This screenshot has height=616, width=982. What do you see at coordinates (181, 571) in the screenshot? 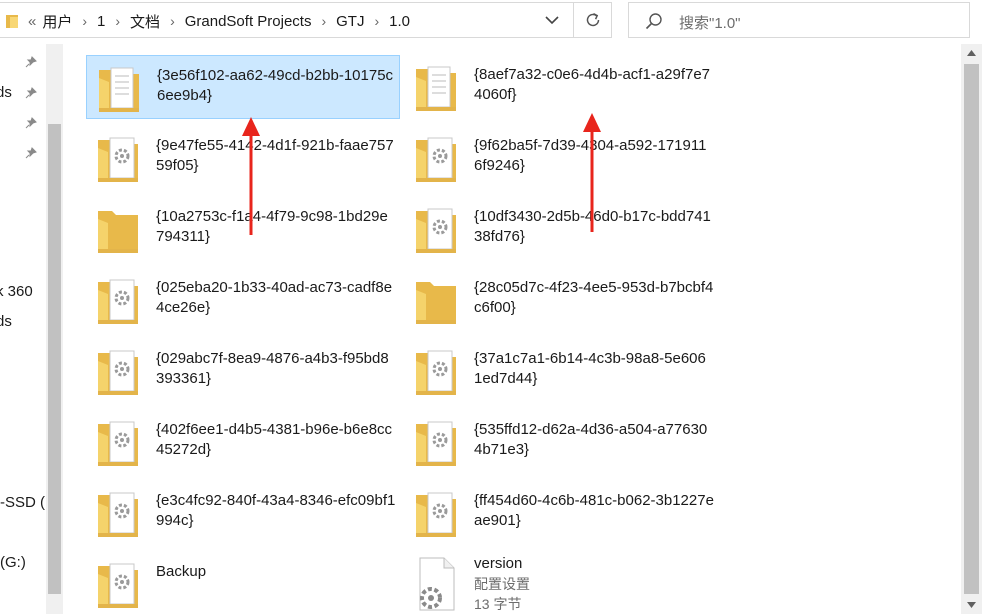
I see `item-name: Backup` at bounding box center [181, 571].